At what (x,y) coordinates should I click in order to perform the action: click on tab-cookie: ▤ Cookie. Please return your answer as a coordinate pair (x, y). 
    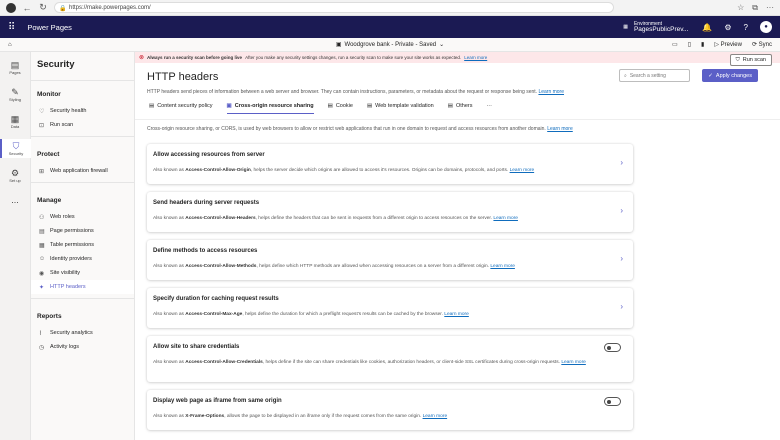
    Looking at the image, I should click on (340, 108).